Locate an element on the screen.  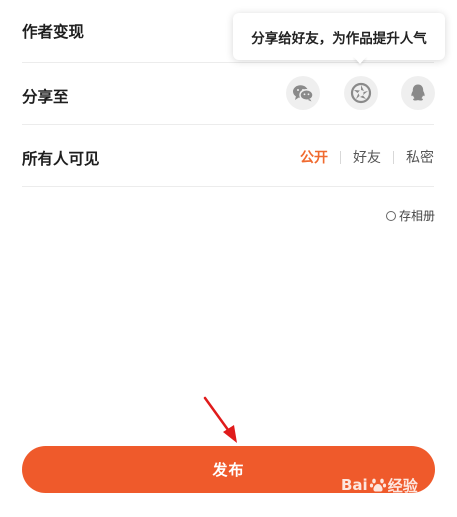
publish-label: 发布 is located at coordinates (228, 470).